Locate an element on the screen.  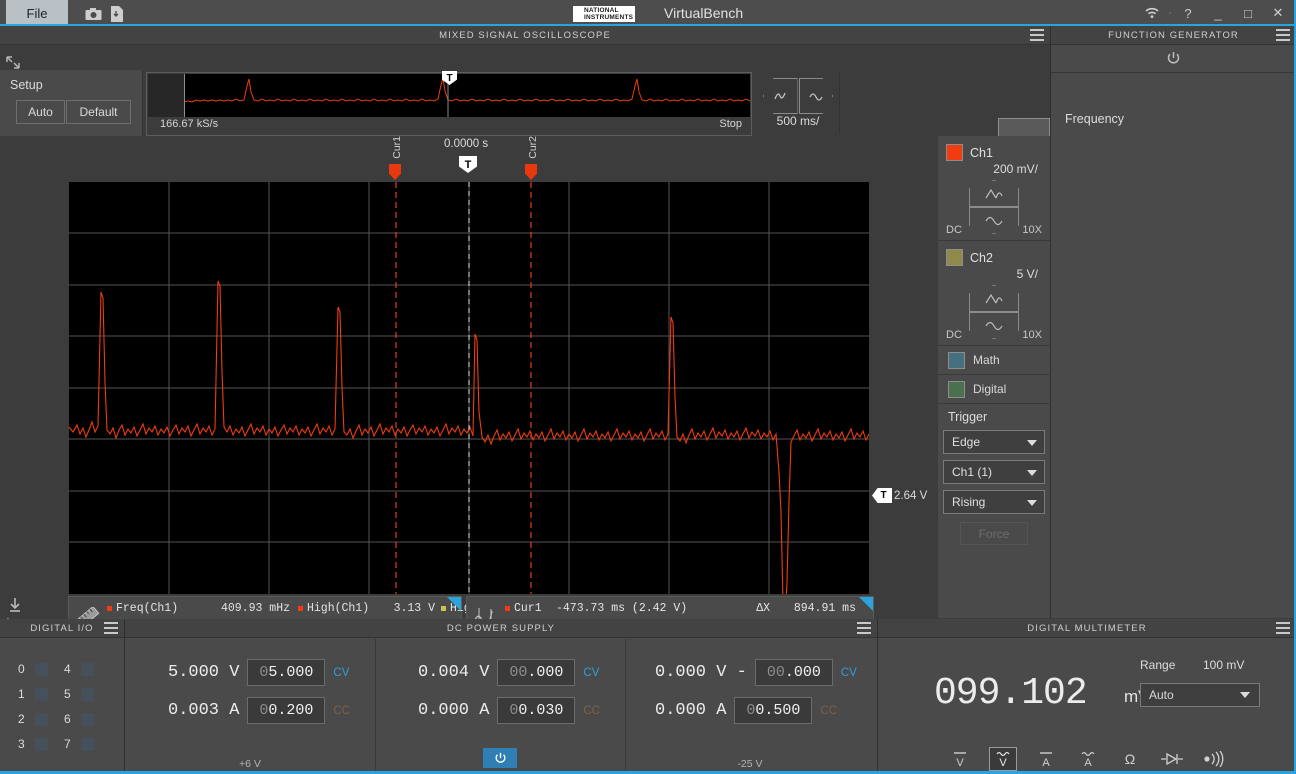
channel-ch1: Ch1 200 mV/ DC 10X is located at coordinates (994, 188).